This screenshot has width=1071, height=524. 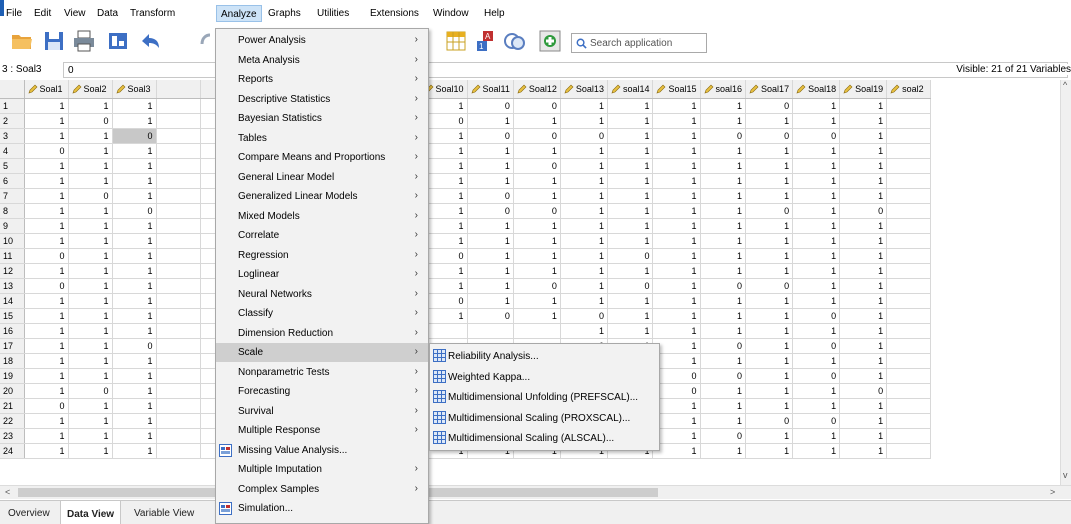 What do you see at coordinates (1065, 85) in the screenshot?
I see `scroll-up-icon: ^` at bounding box center [1065, 85].